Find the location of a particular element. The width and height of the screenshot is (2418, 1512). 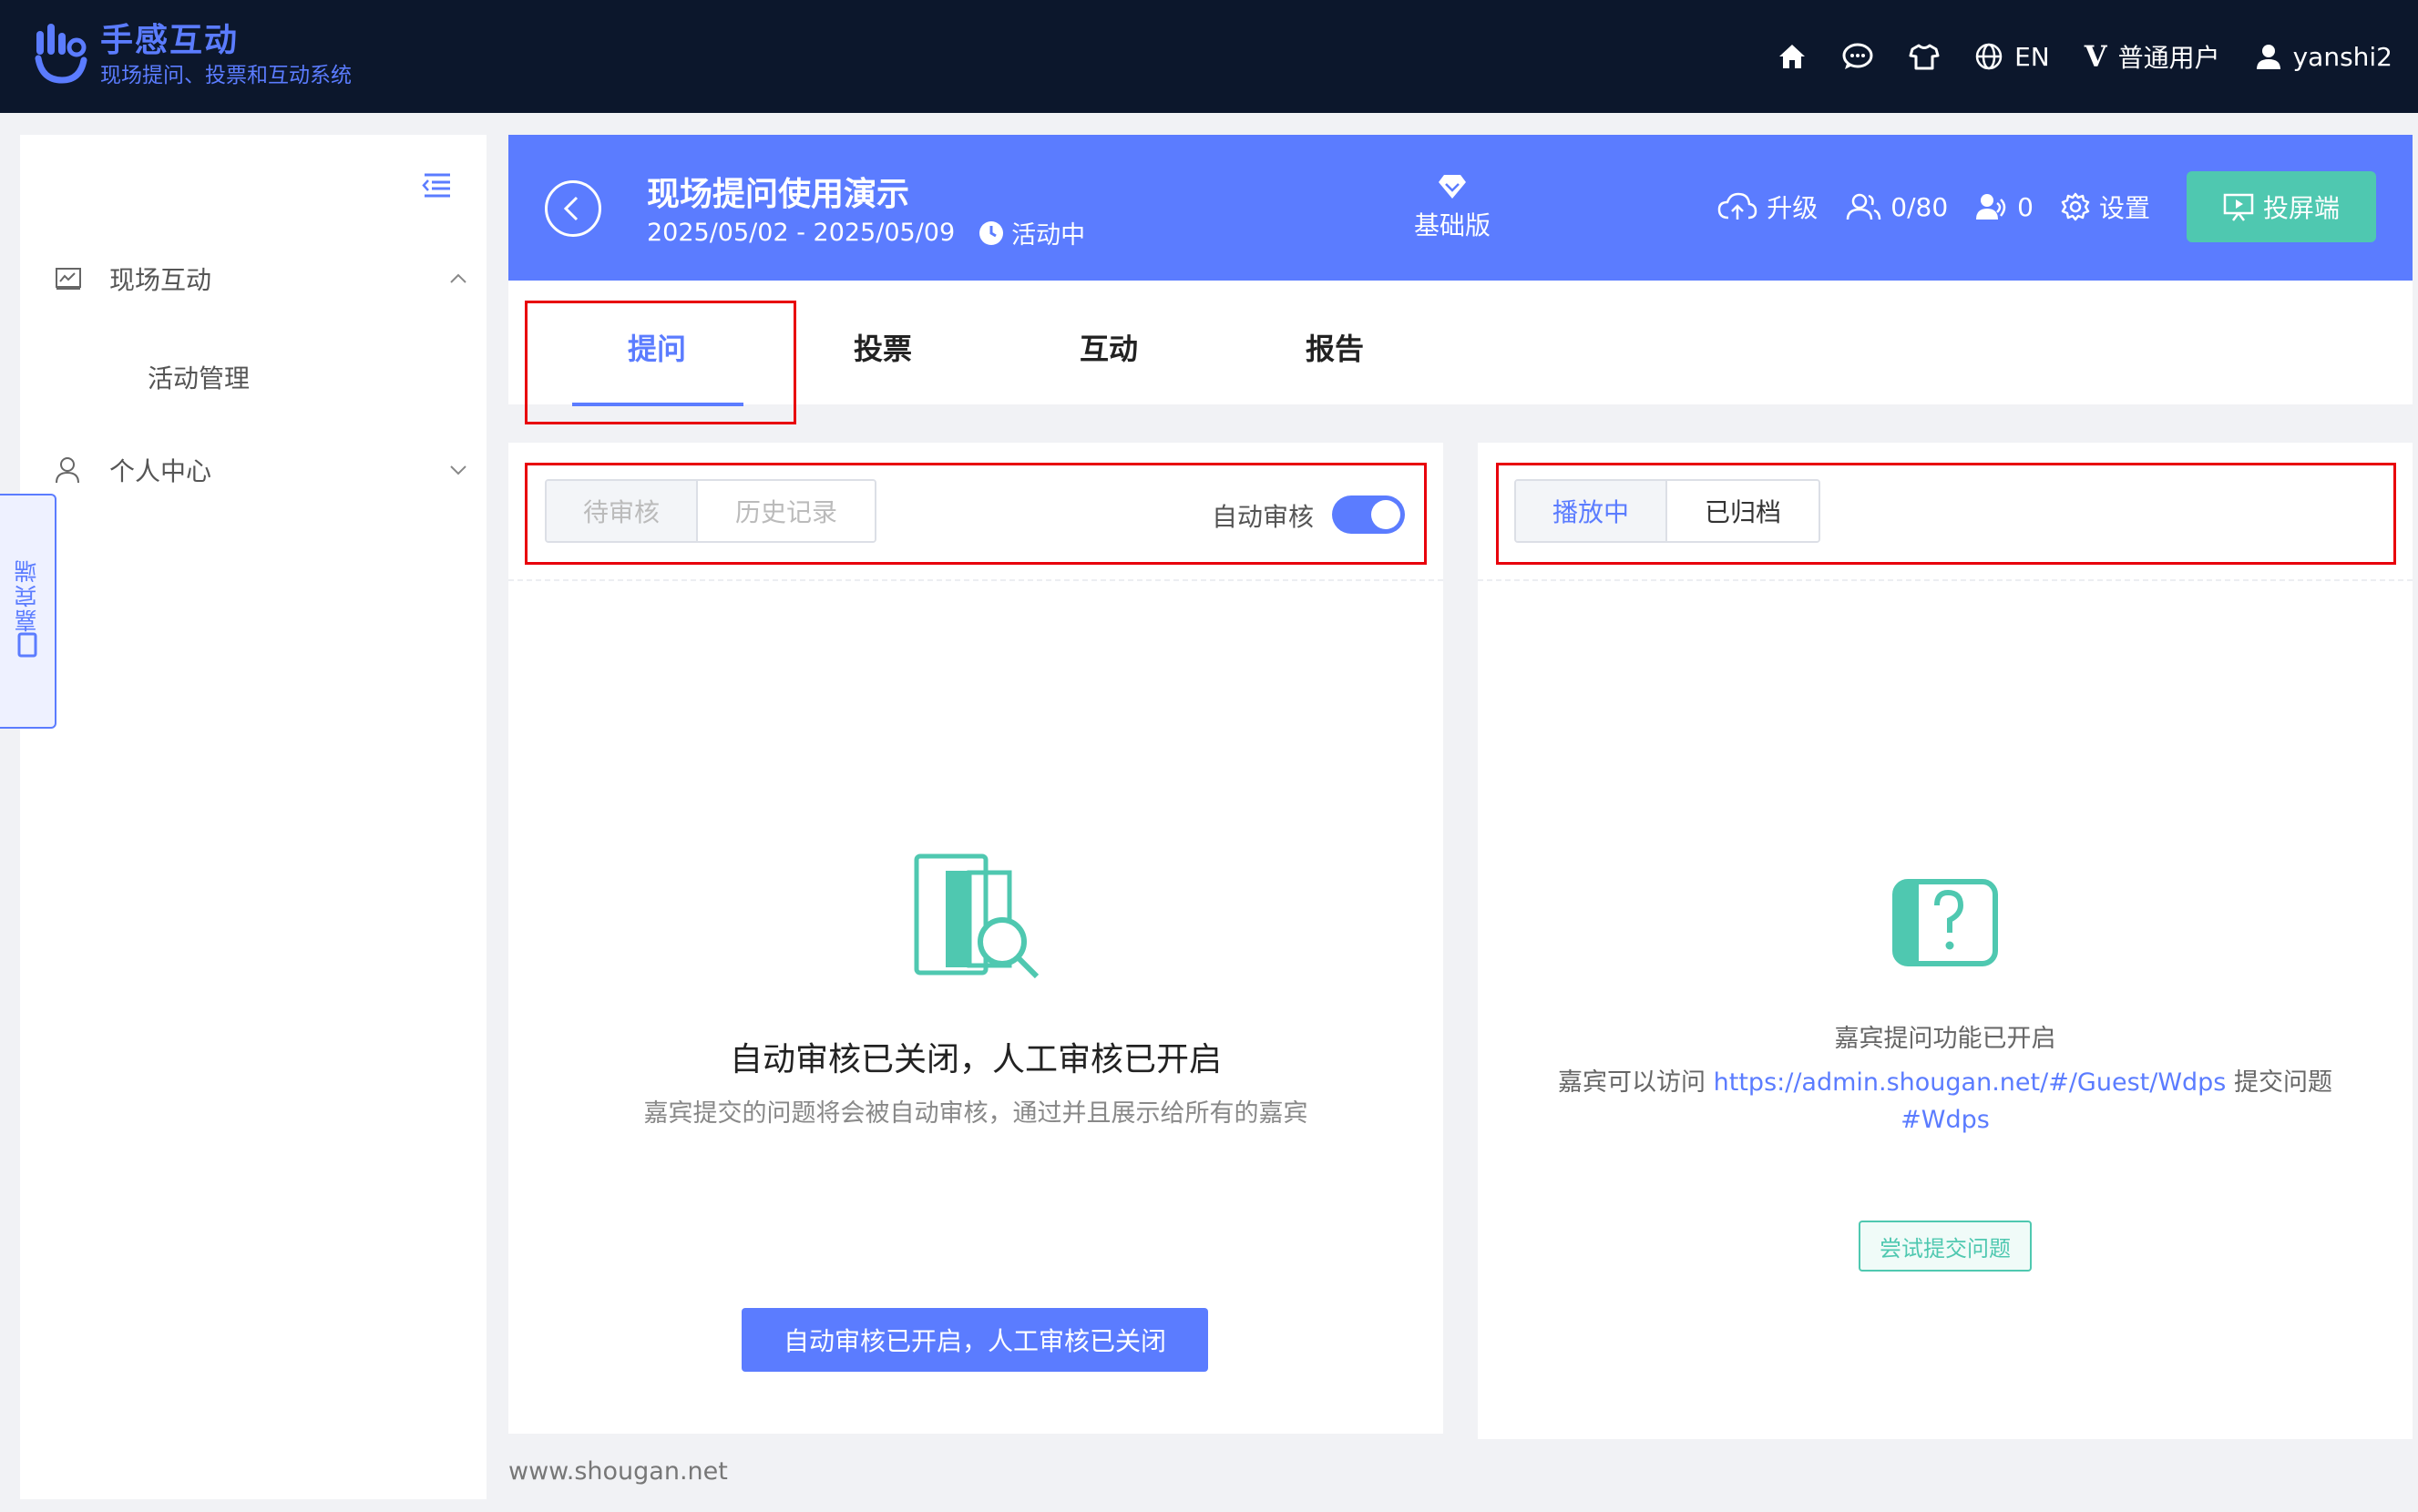

chevron-left-icon is located at coordinates (571, 208).